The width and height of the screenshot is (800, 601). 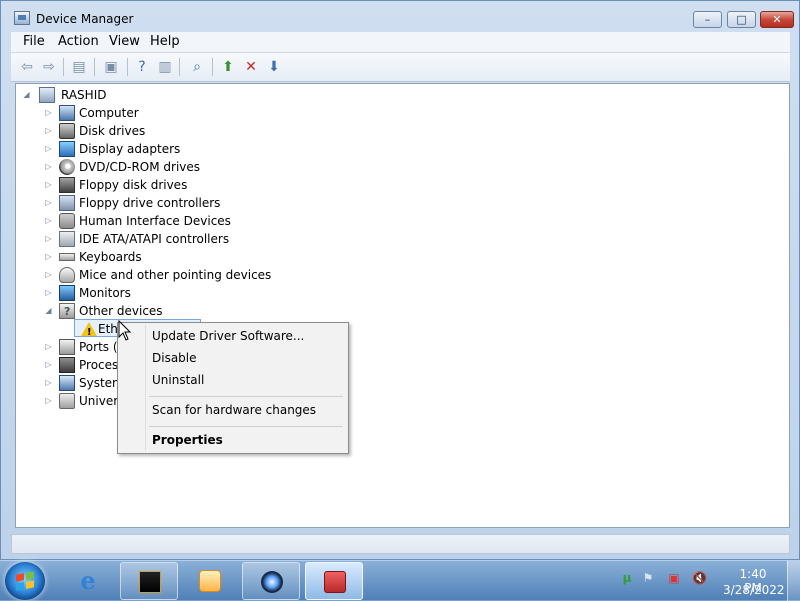 I want to click on help-icon: ?, so click(x=142, y=67).